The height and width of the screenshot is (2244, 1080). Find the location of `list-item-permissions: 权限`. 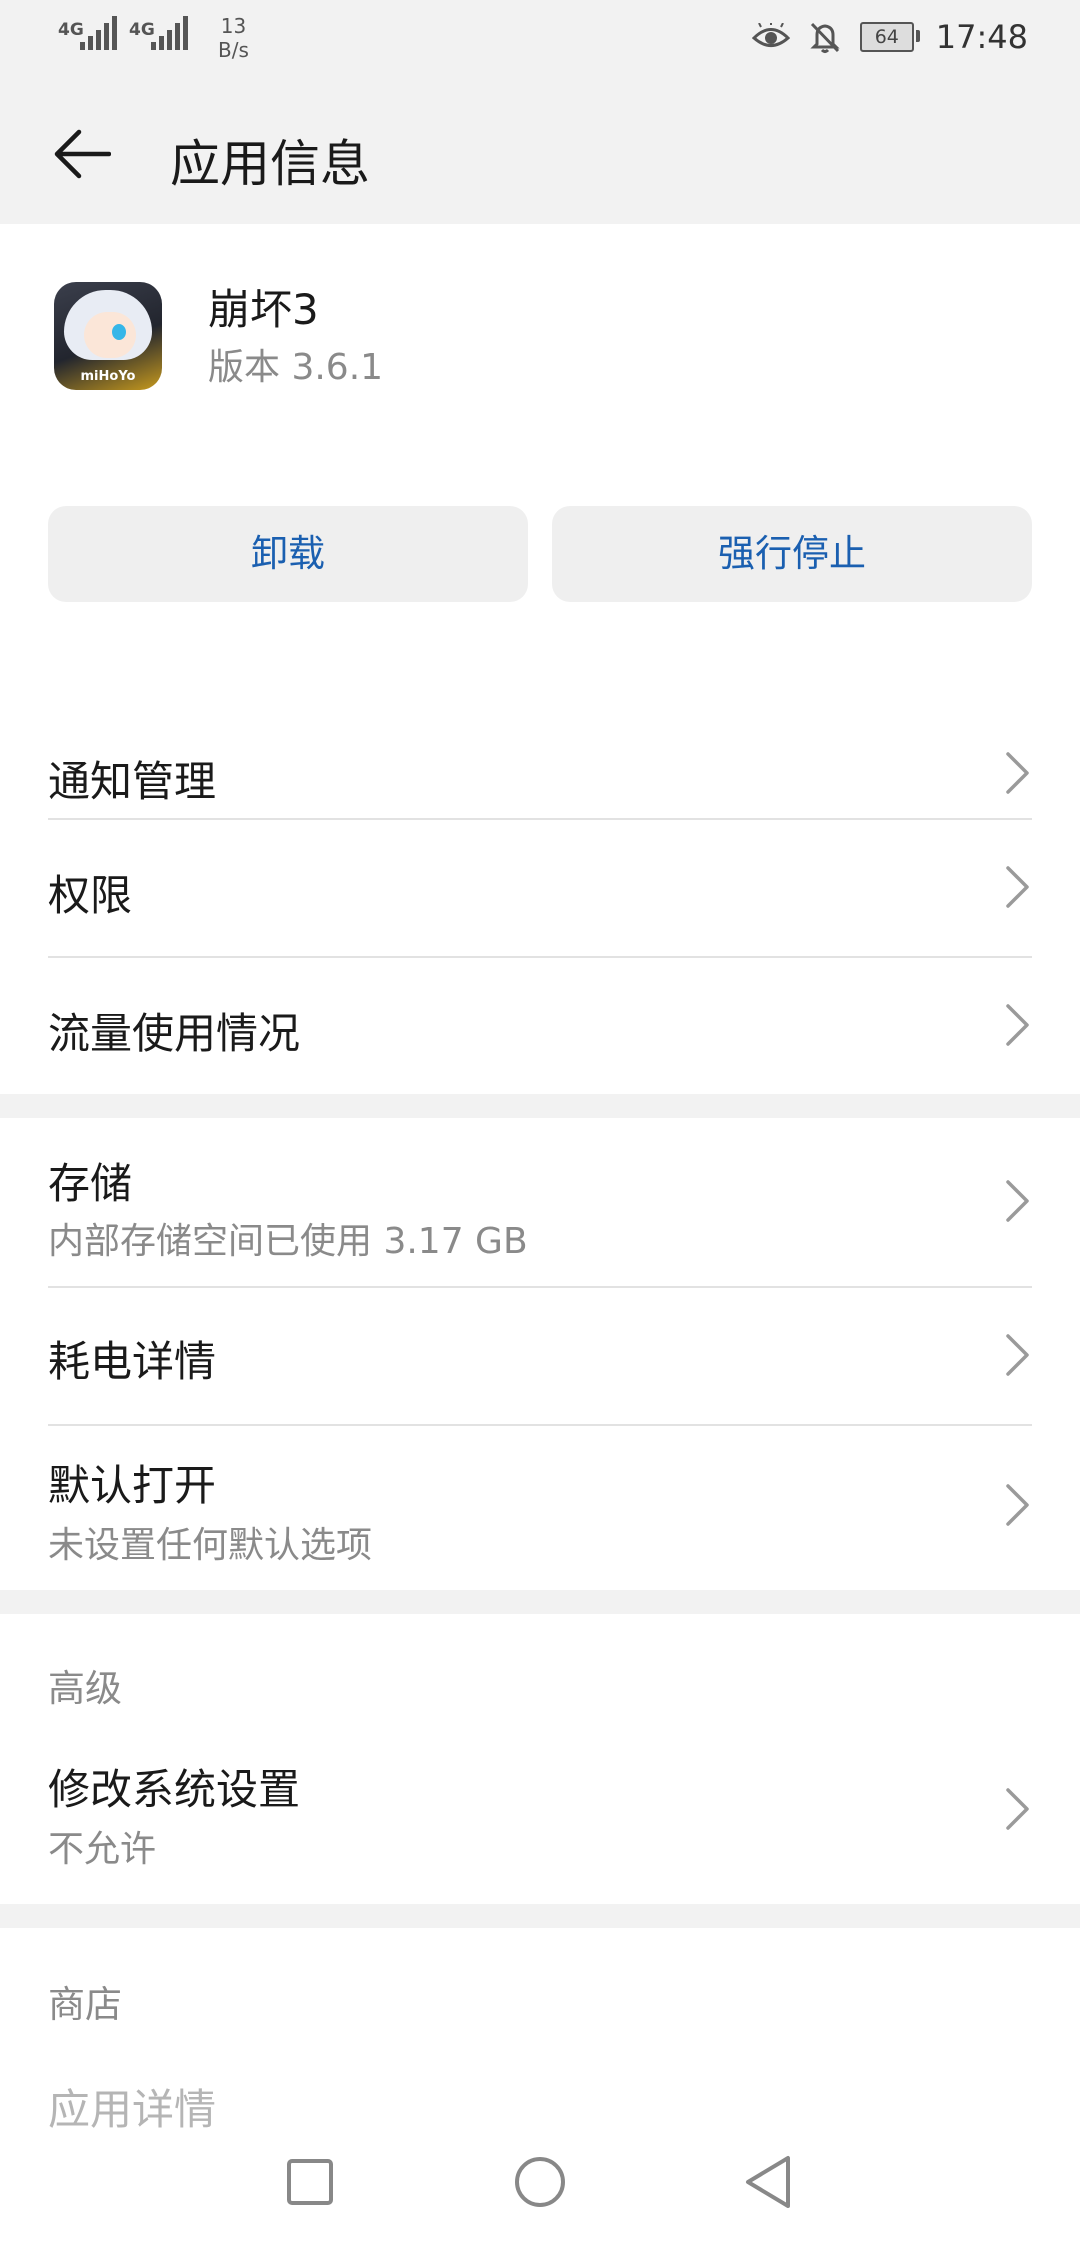

list-item-permissions: 权限 is located at coordinates (540, 889).